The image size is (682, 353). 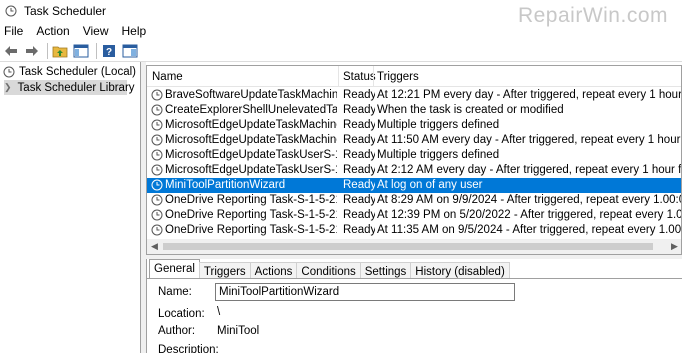 I want to click on task-triggers-cell: When the task is created or modified, so click(x=470, y=110).